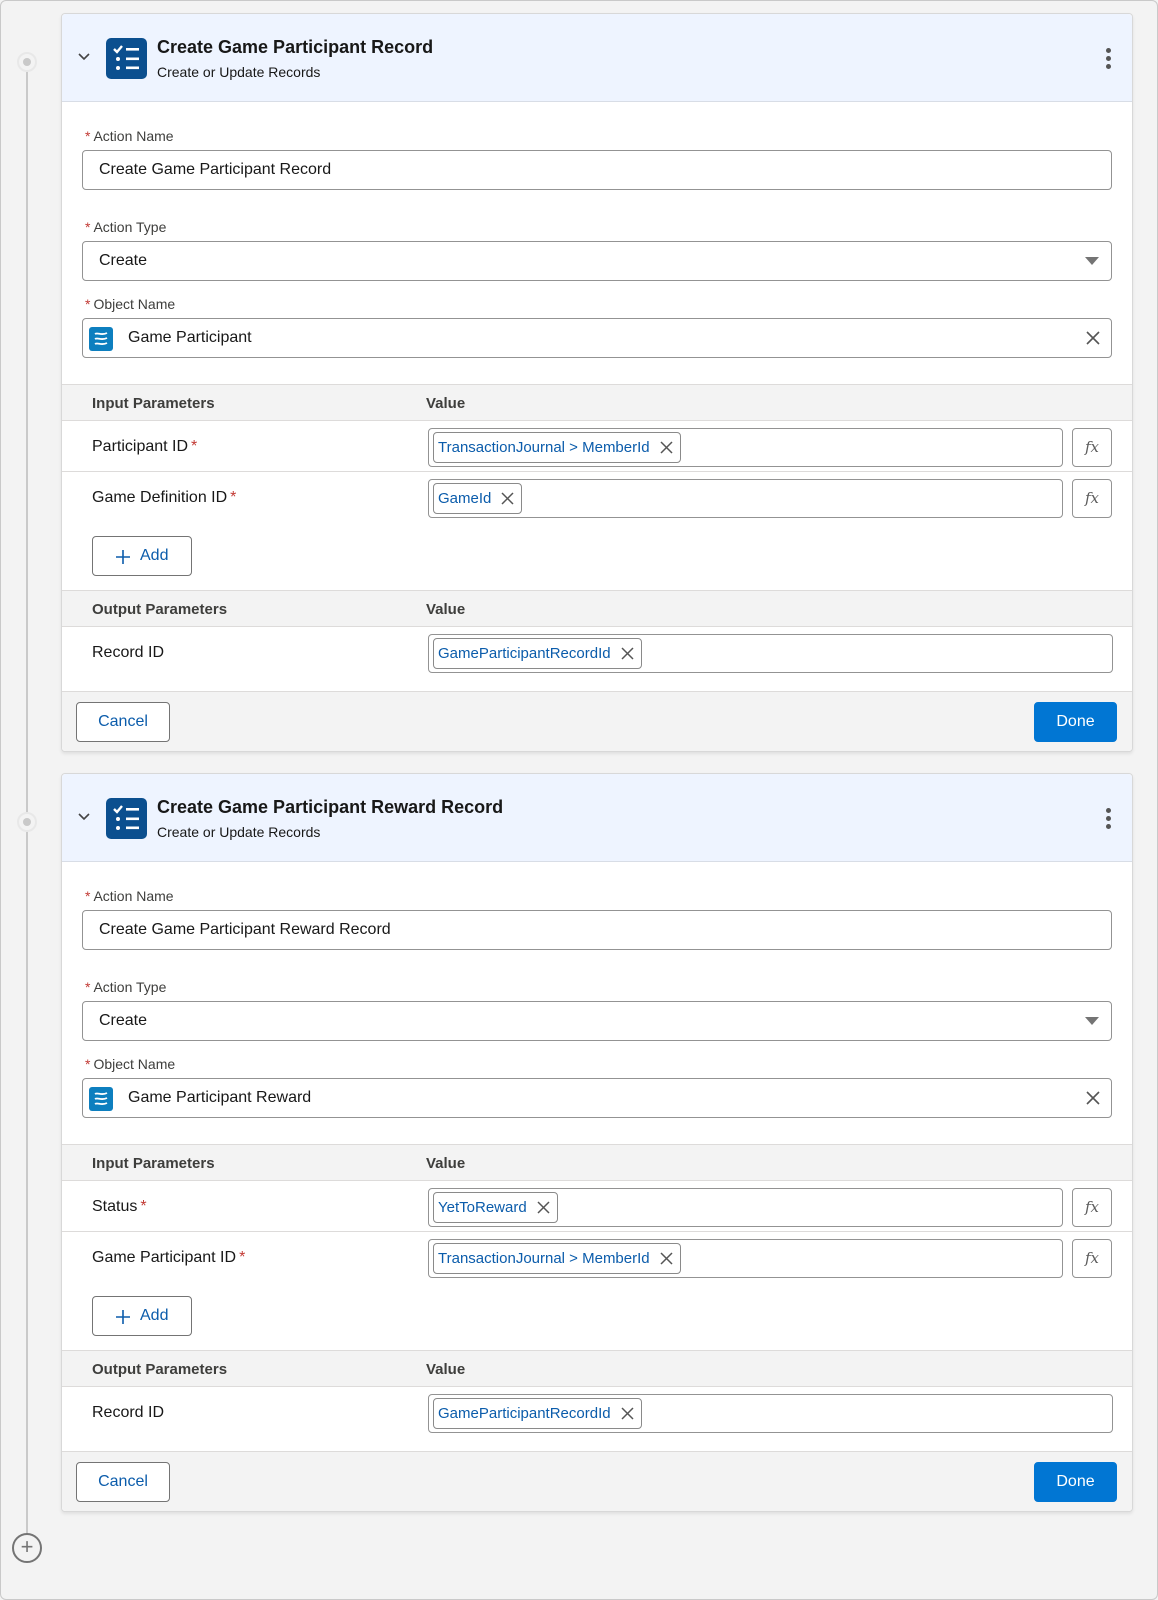 The image size is (1158, 1600). I want to click on action-name-input: Create Game Participant Reward Record, so click(597, 930).